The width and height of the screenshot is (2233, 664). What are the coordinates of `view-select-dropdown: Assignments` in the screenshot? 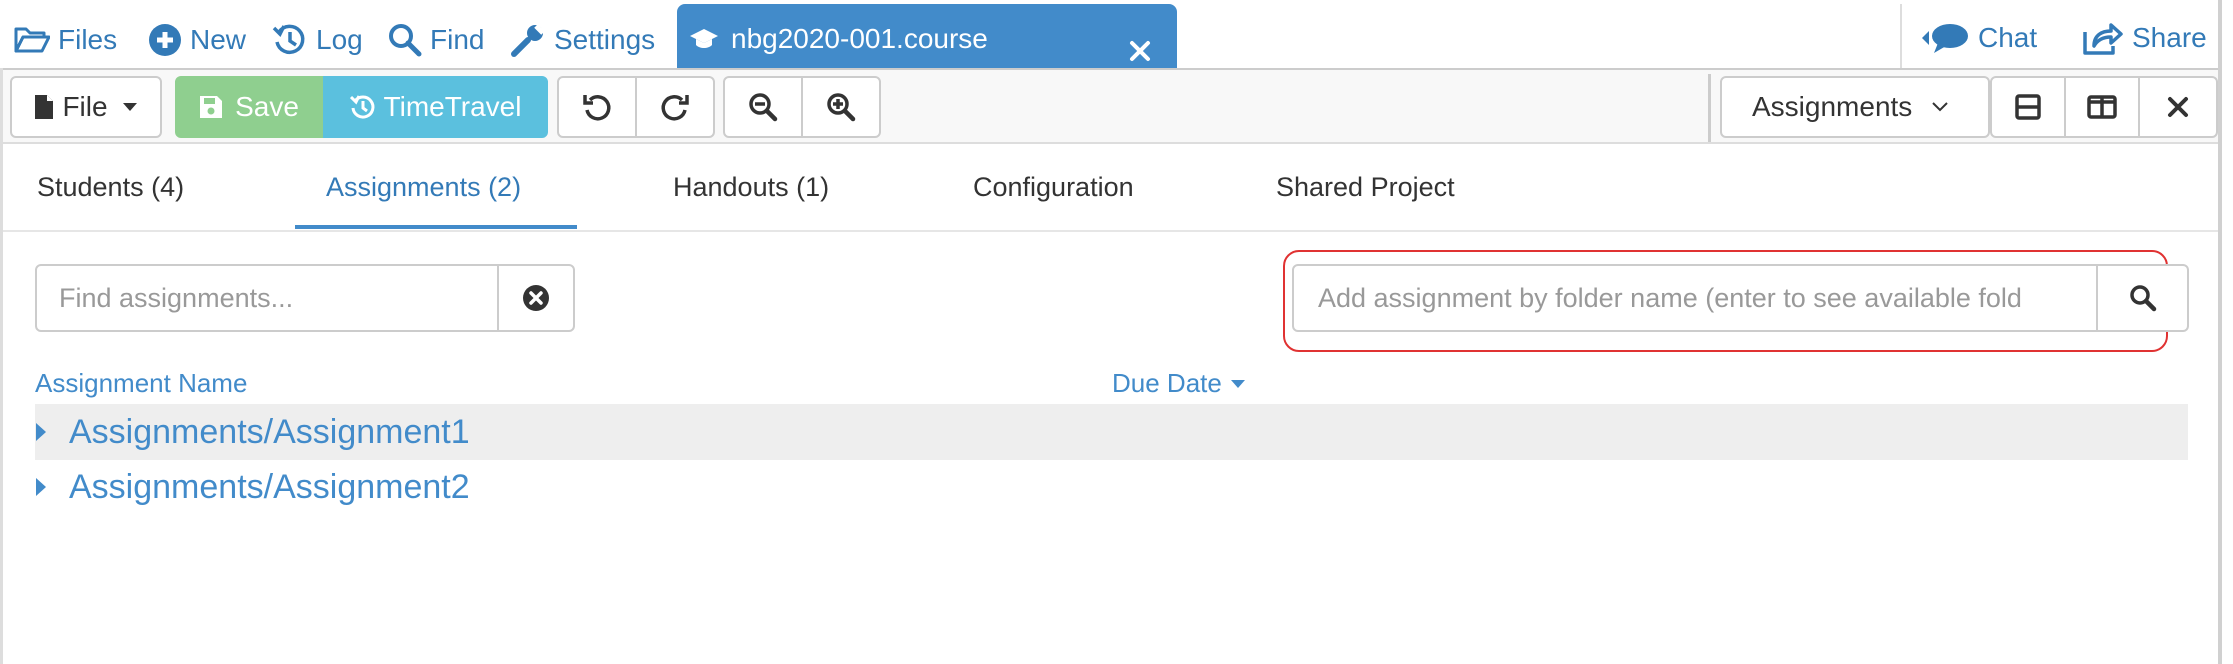 It's located at (1855, 107).